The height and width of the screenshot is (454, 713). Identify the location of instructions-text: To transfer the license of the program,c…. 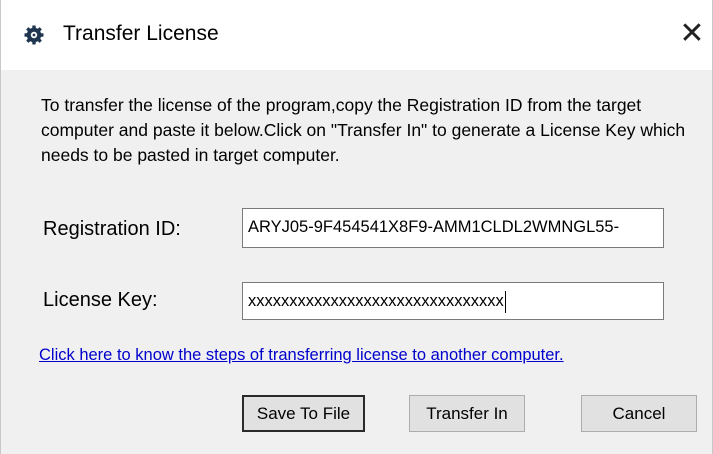
(363, 130).